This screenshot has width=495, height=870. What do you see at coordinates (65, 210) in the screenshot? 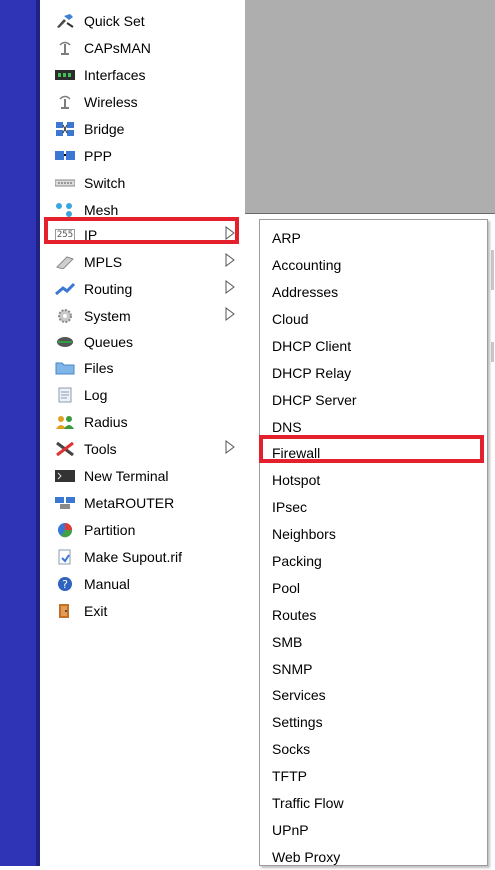
I see `mesh-icon` at bounding box center [65, 210].